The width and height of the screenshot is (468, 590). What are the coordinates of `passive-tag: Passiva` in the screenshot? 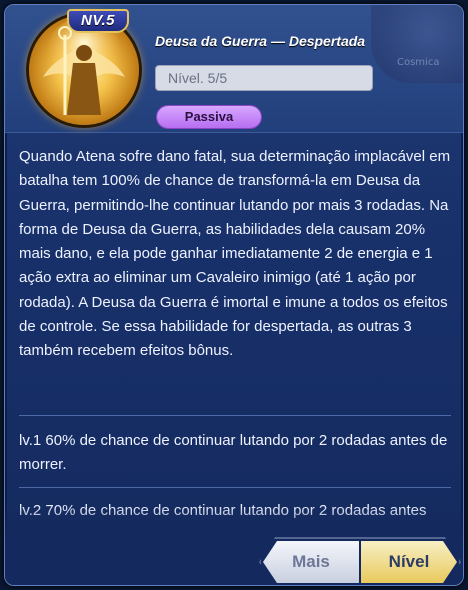 It's located at (209, 117).